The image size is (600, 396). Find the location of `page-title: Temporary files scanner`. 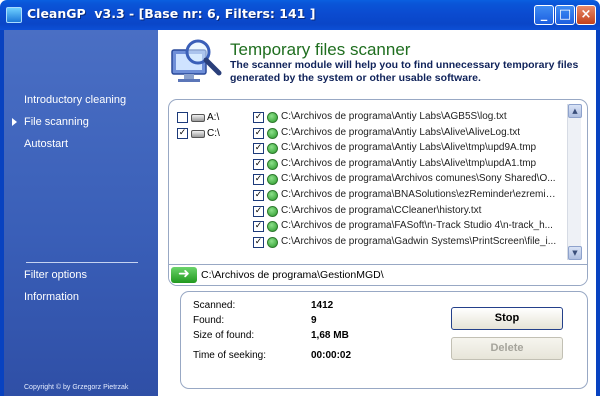

page-title: Temporary files scanner is located at coordinates (320, 49).